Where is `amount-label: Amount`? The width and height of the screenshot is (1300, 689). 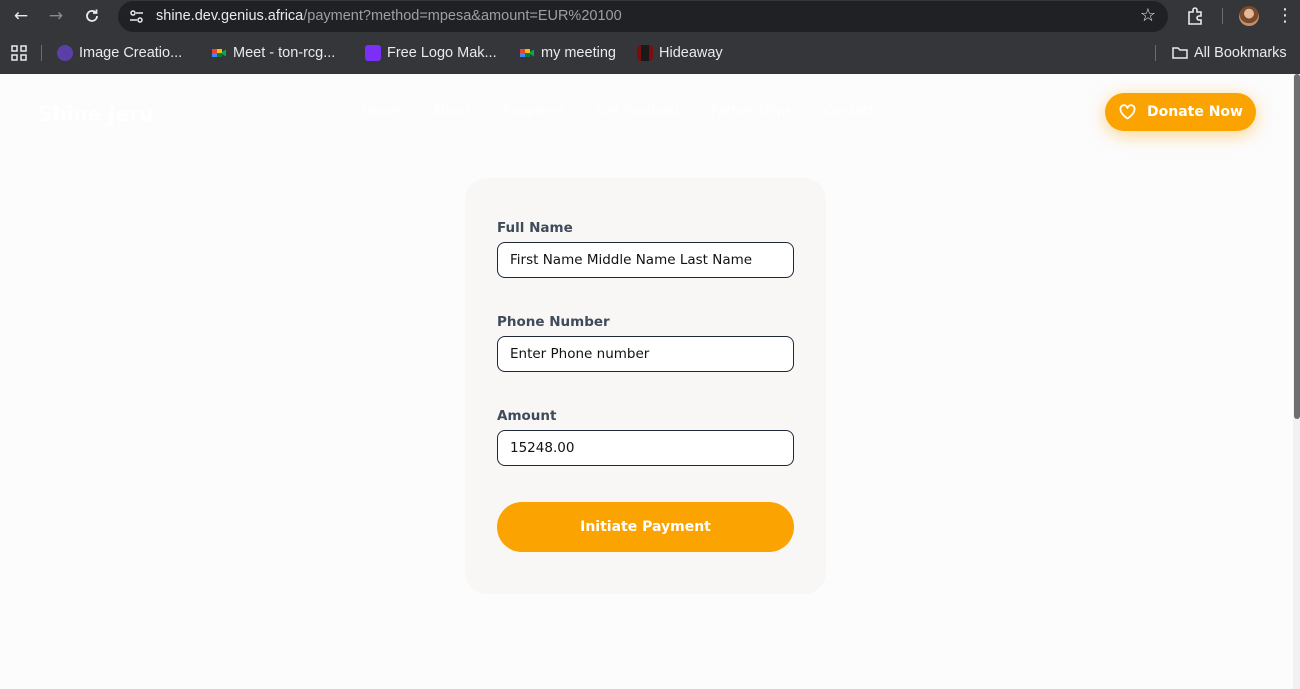
amount-label: Amount is located at coordinates (527, 416).